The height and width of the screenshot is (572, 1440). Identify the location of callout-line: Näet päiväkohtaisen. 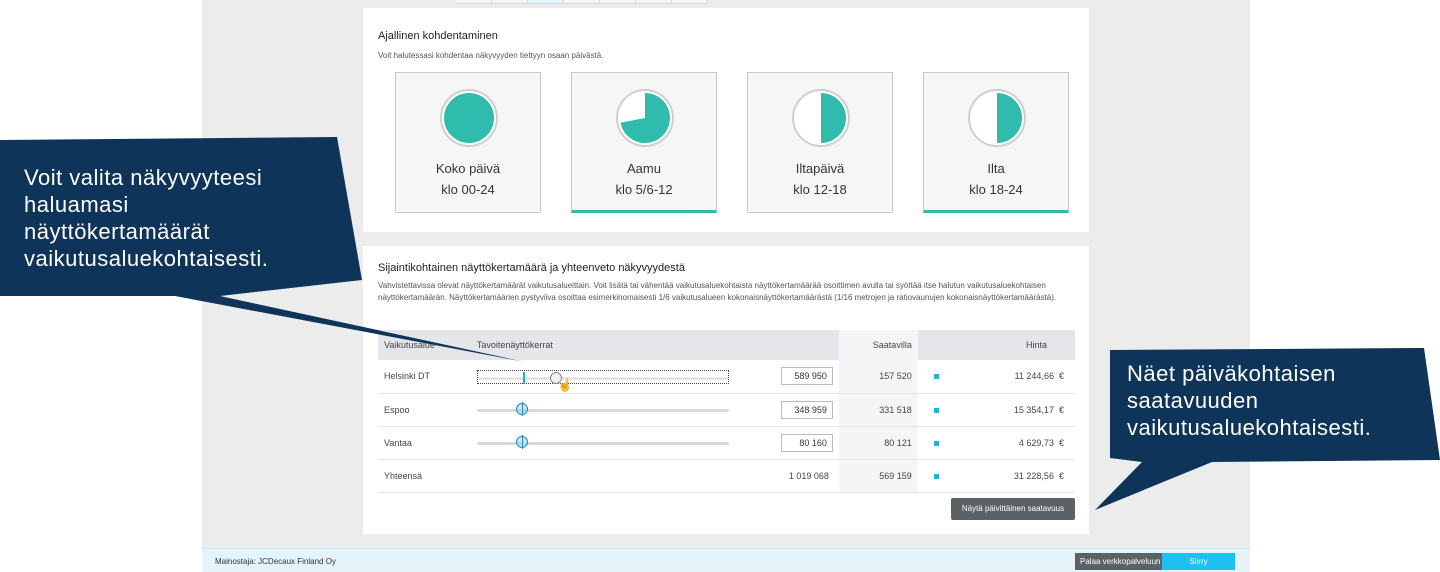
(1231, 373).